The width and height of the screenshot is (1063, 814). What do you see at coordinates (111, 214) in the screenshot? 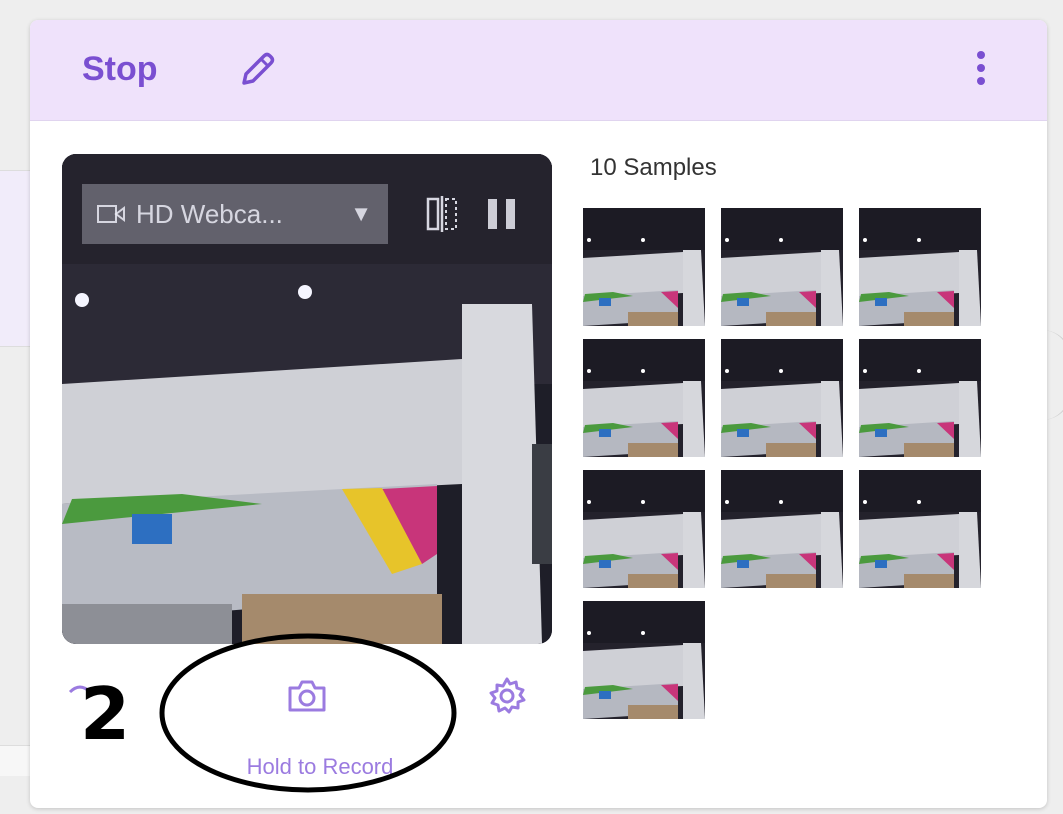
I see `video-camera-icon` at bounding box center [111, 214].